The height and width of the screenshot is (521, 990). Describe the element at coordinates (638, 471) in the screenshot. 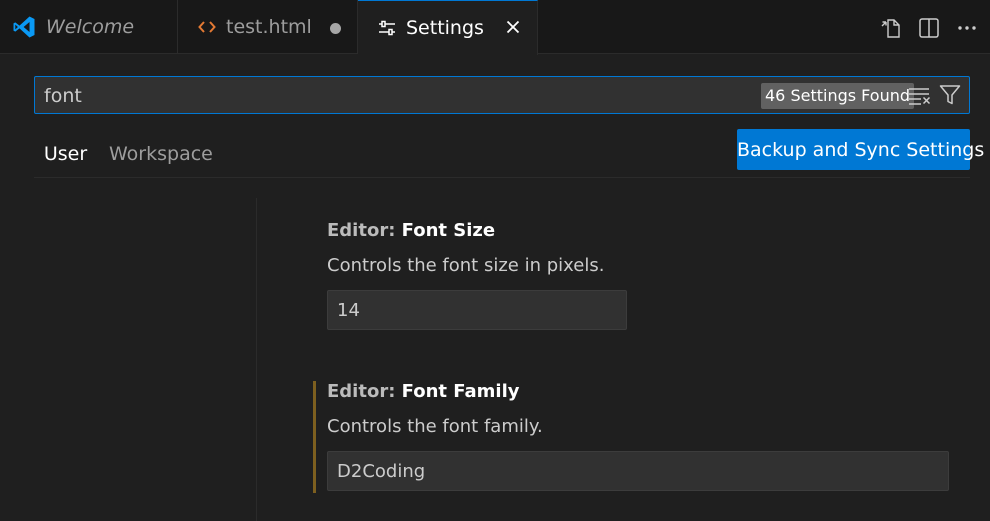

I see `font-family-input` at that location.